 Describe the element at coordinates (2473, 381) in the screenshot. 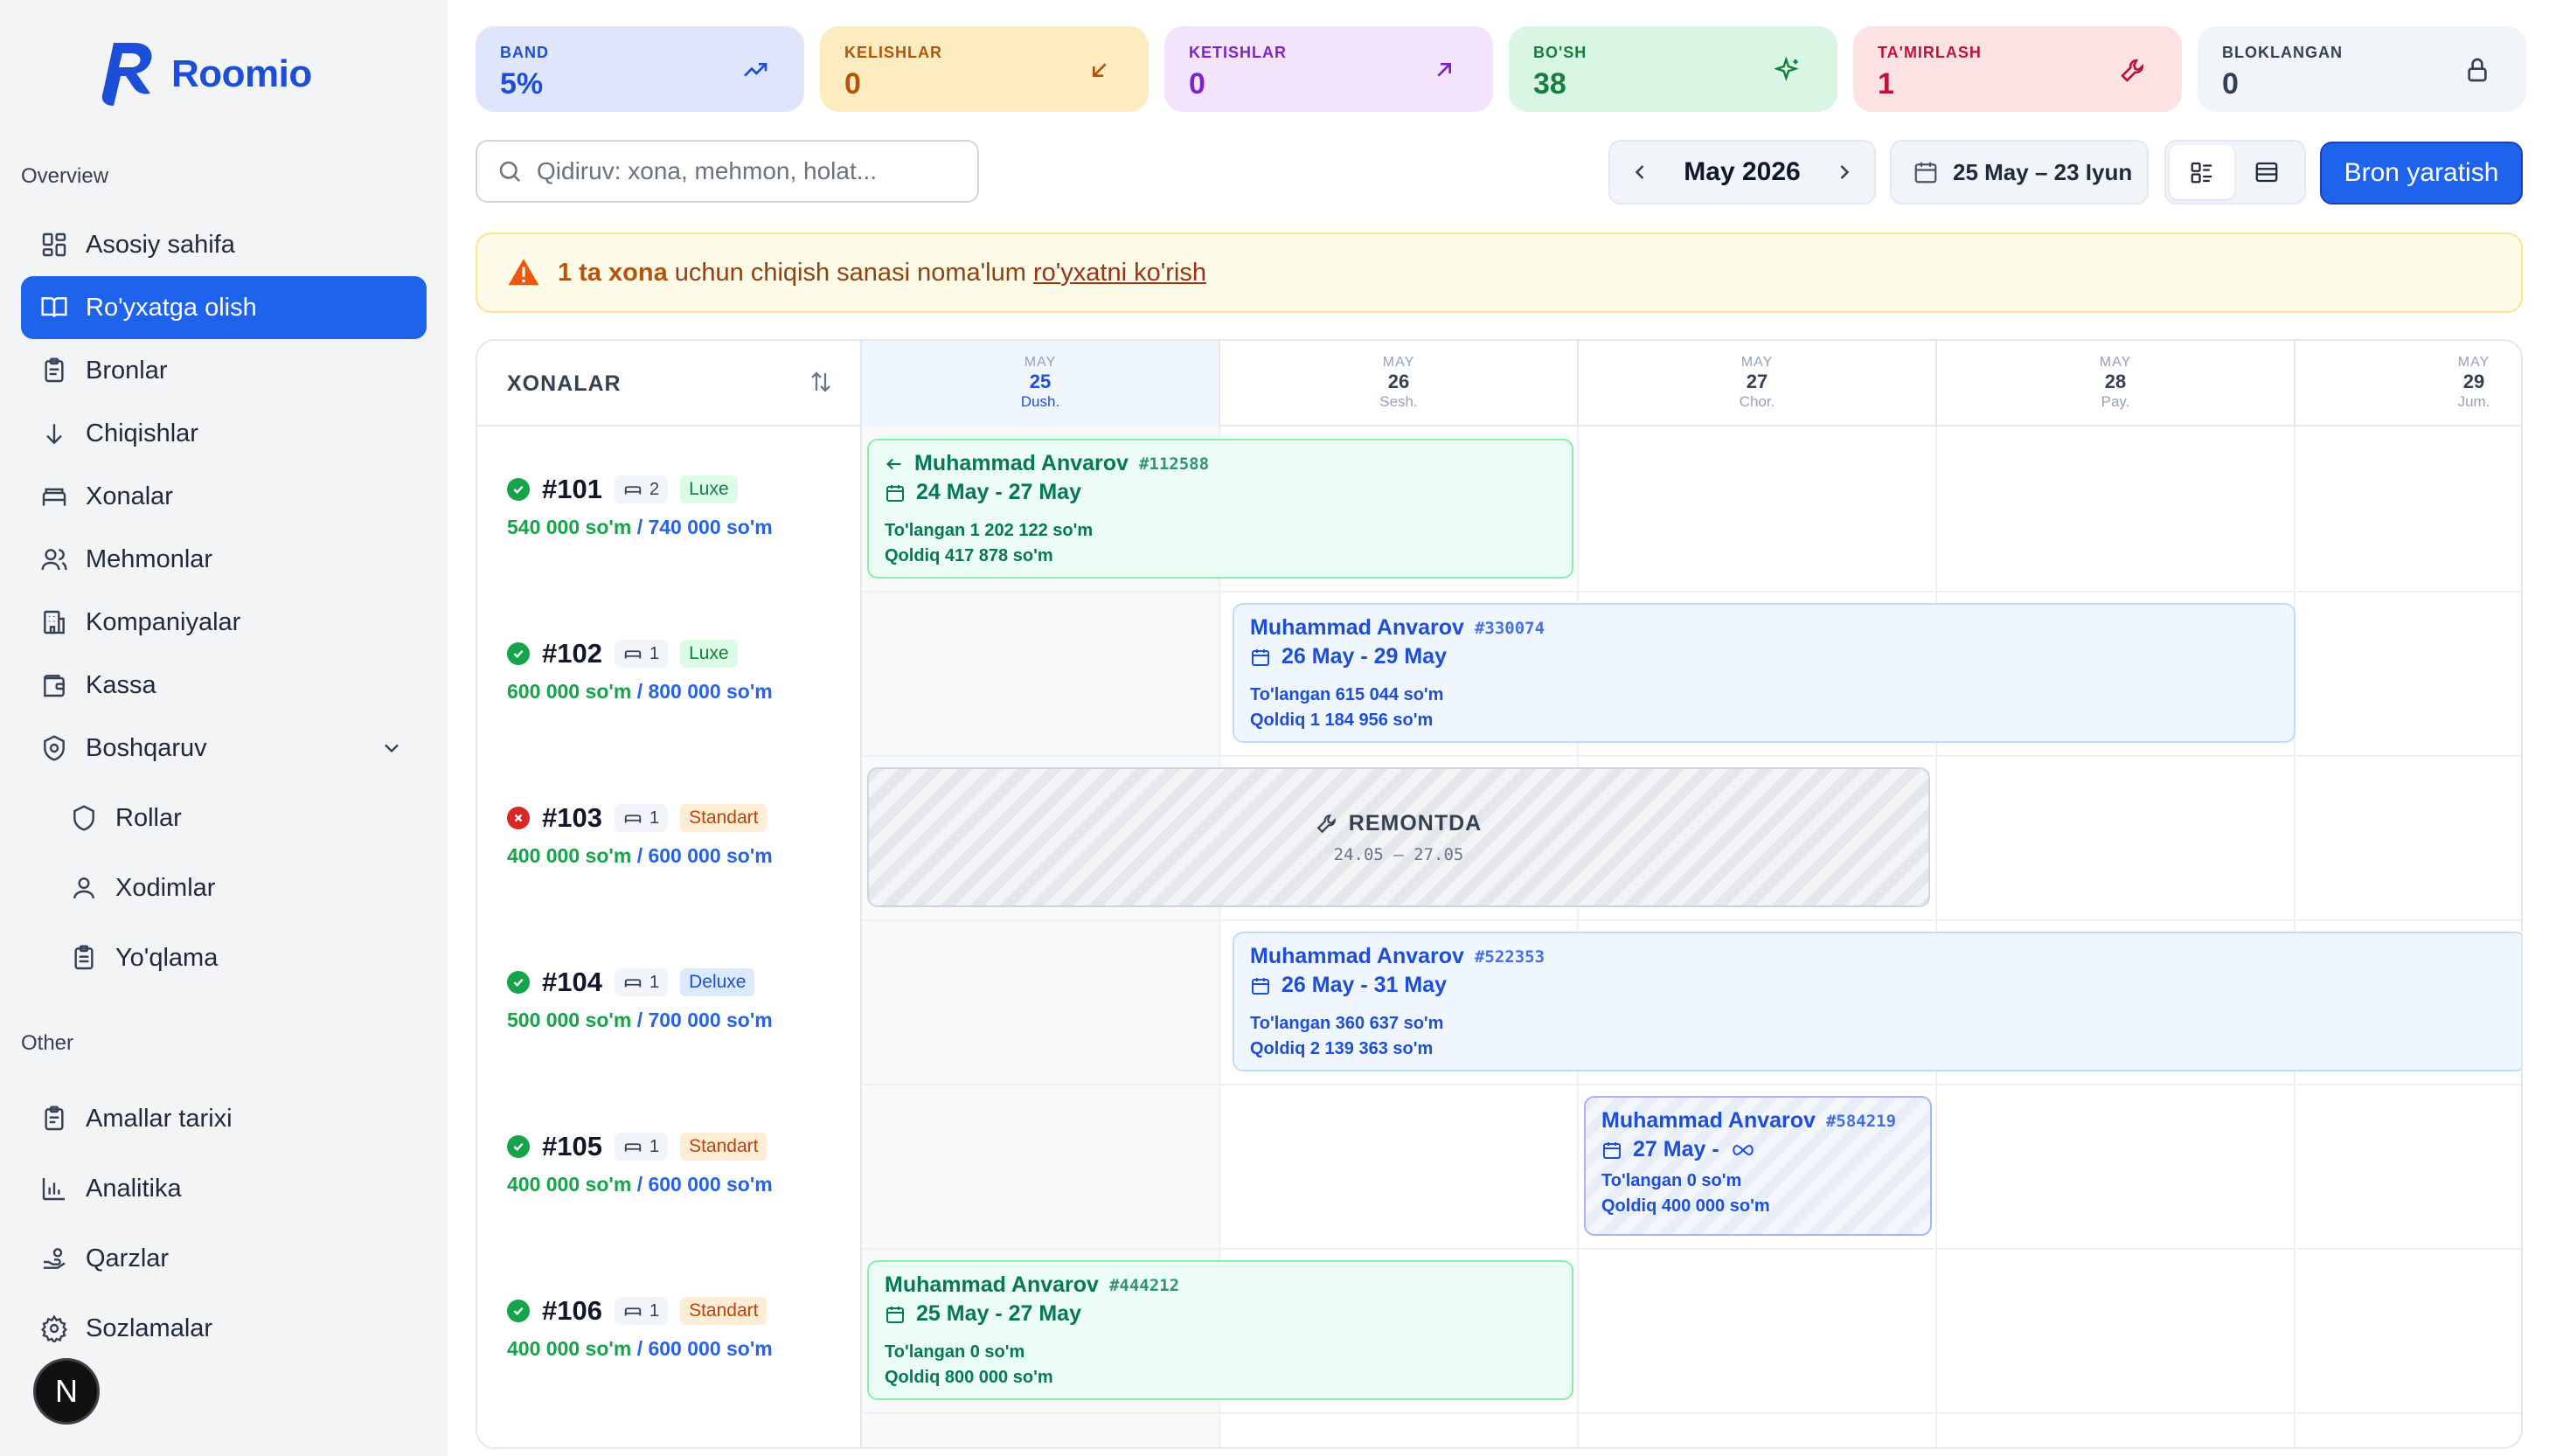

I see `day-number: 29` at that location.